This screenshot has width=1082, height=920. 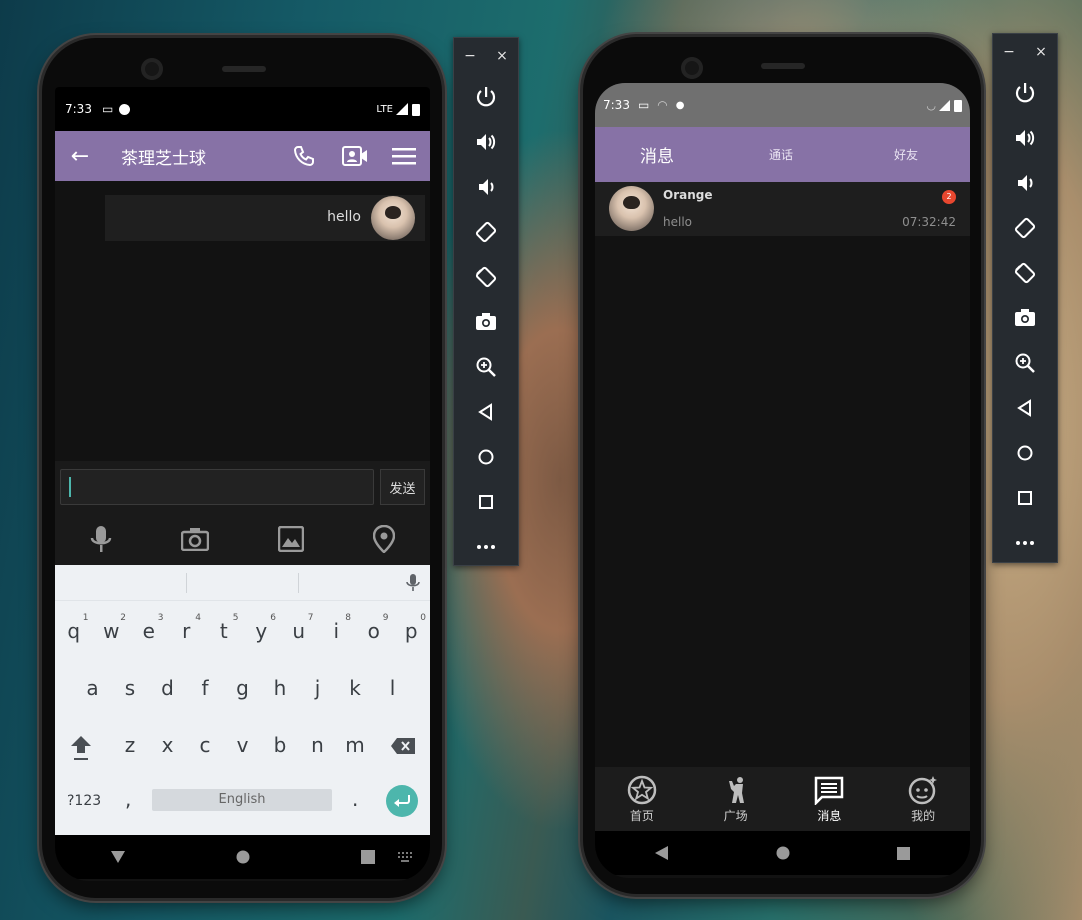 What do you see at coordinates (262, 628) in the screenshot?
I see `key-y: y6` at bounding box center [262, 628].